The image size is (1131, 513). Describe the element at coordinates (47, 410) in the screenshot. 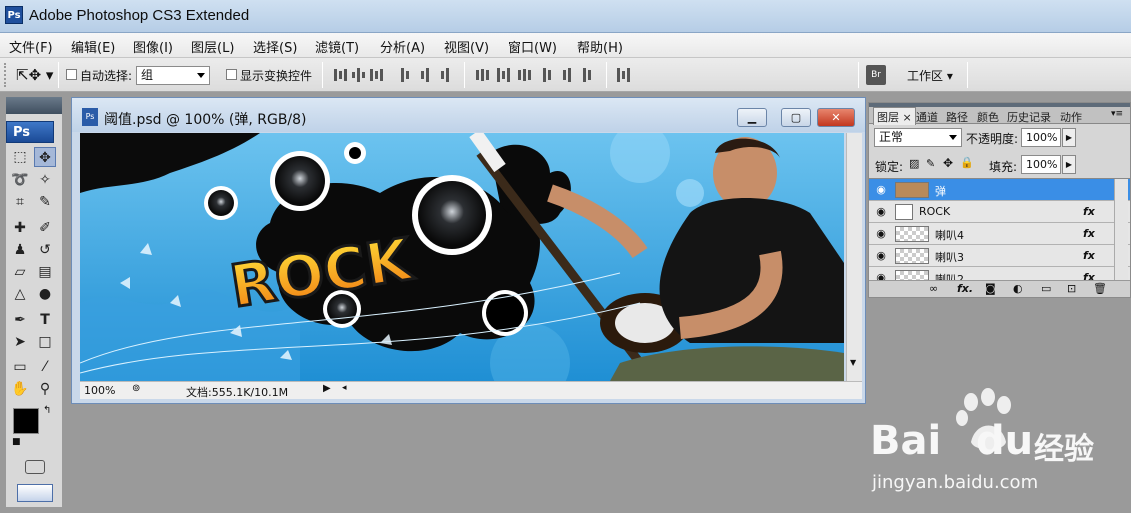

I see `swap-colors-icon: ↰` at that location.